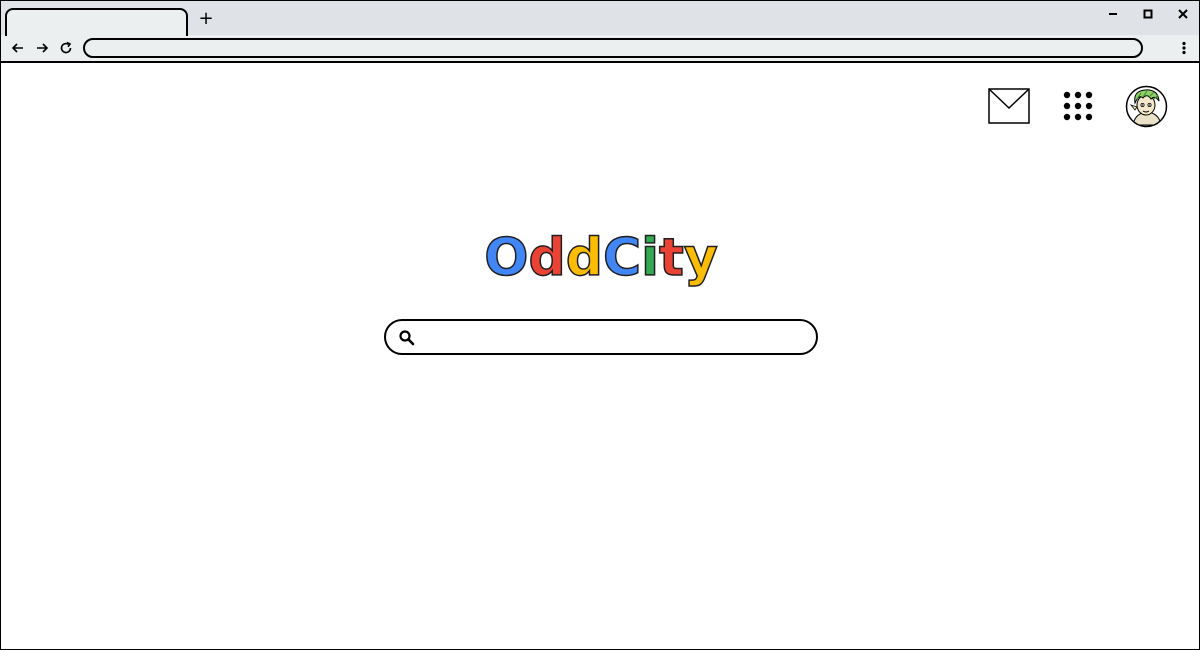  I want to click on browser-toolbar, so click(600, 49).